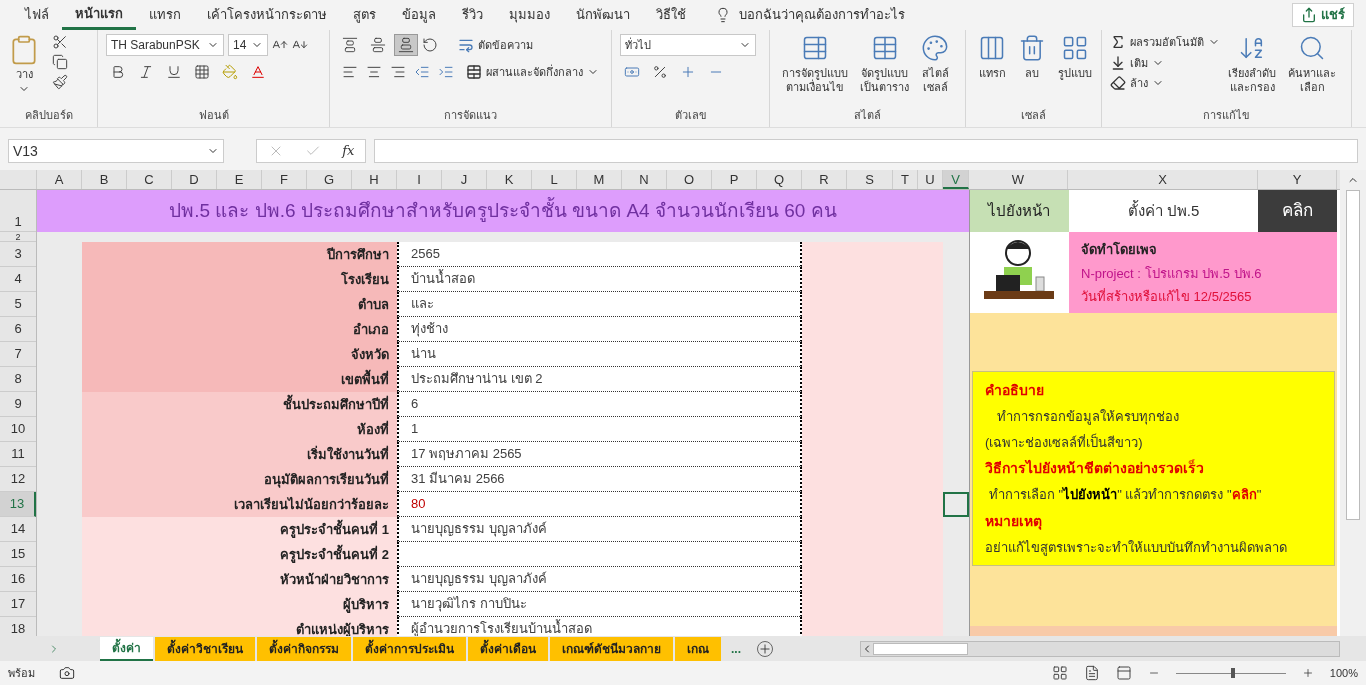  Describe the element at coordinates (866, 151) in the screenshot. I see `formula-field` at that location.